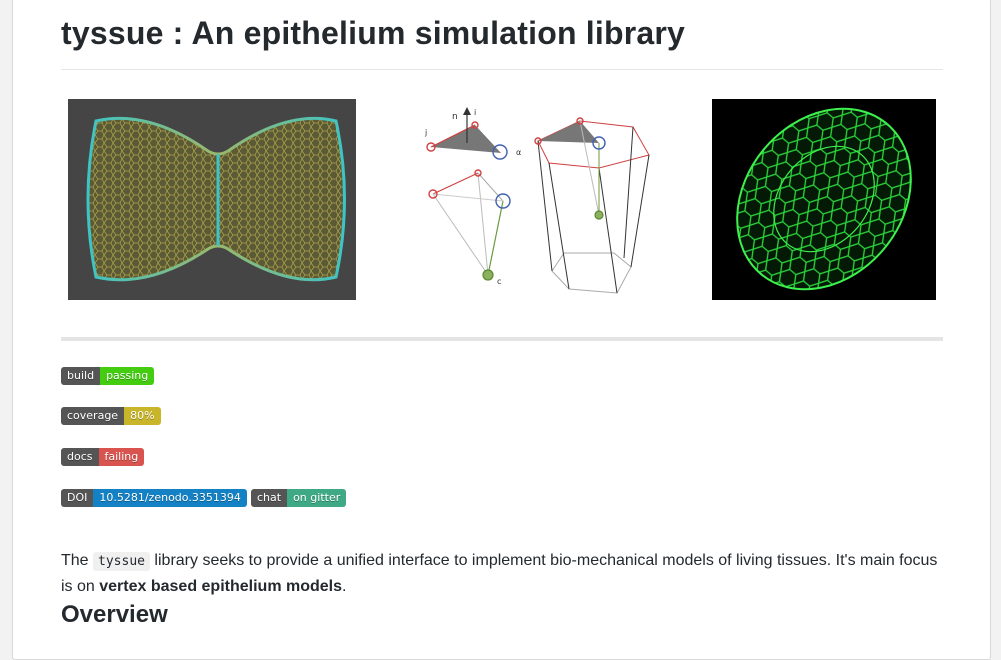 The width and height of the screenshot is (1001, 660). What do you see at coordinates (502, 339) in the screenshot?
I see `section-divider` at bounding box center [502, 339].